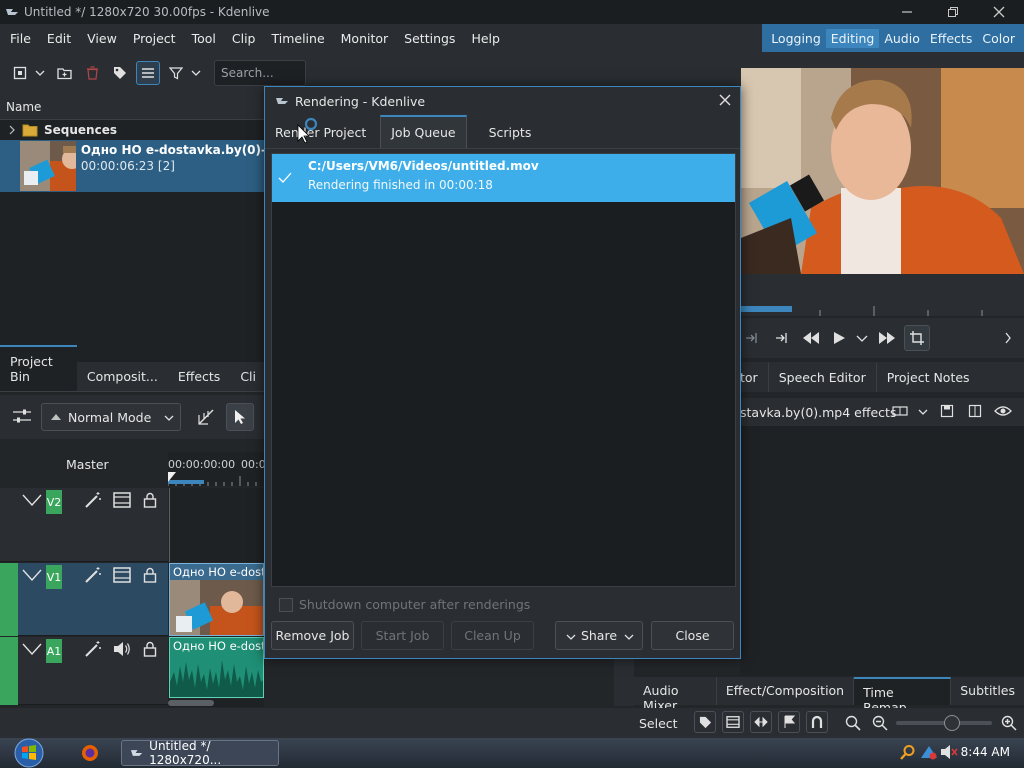 This screenshot has height=768, width=1024. I want to click on menu-settings: Settings, so click(429, 38).